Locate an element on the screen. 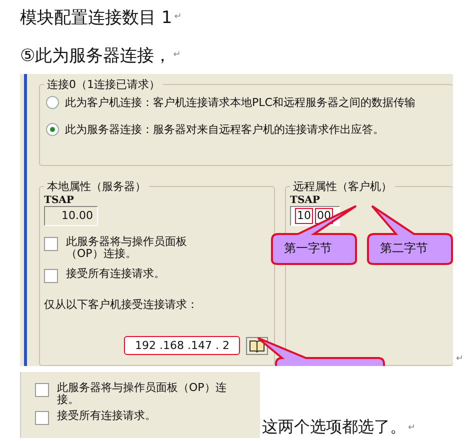  ip-address-field: 192 .168 .147 . 2 is located at coordinates (182, 345).